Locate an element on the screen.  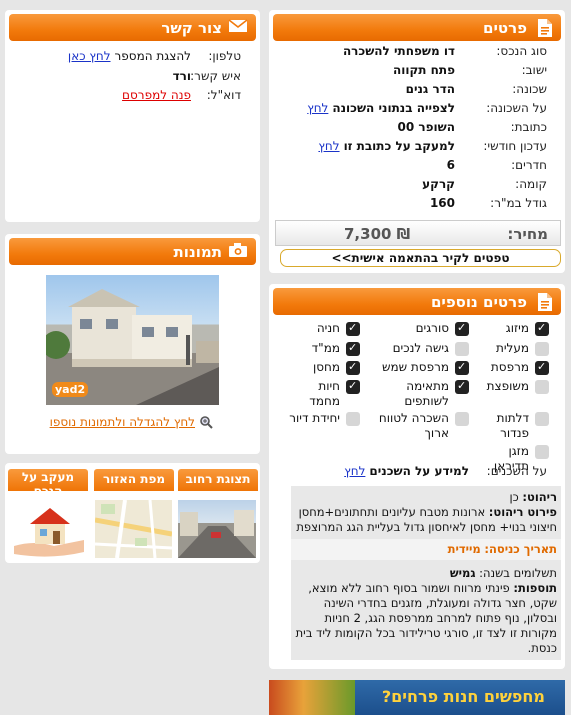
tracking-thumb is located at coordinates (49, 529).